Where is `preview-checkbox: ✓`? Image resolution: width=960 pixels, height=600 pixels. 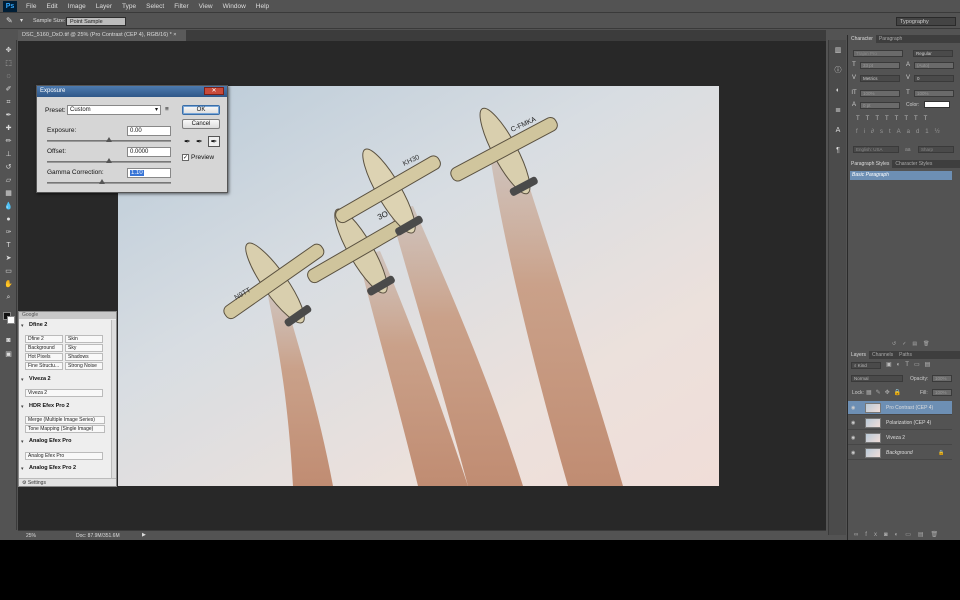 preview-checkbox: ✓ is located at coordinates (185, 157).